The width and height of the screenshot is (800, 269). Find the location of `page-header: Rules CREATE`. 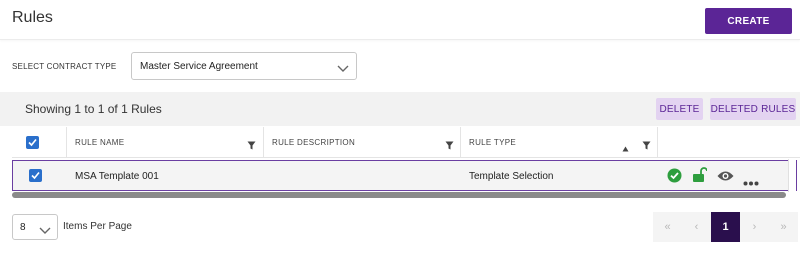

page-header: Rules CREATE is located at coordinates (400, 20).